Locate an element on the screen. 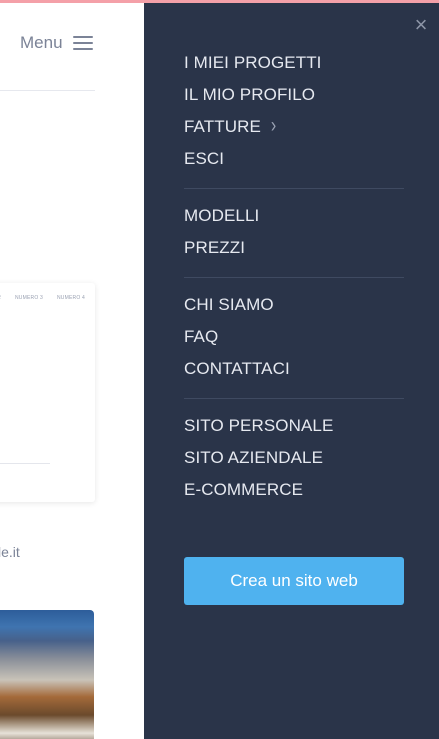  menu-item-chi-siamo: CHI SIAMO is located at coordinates (294, 305).